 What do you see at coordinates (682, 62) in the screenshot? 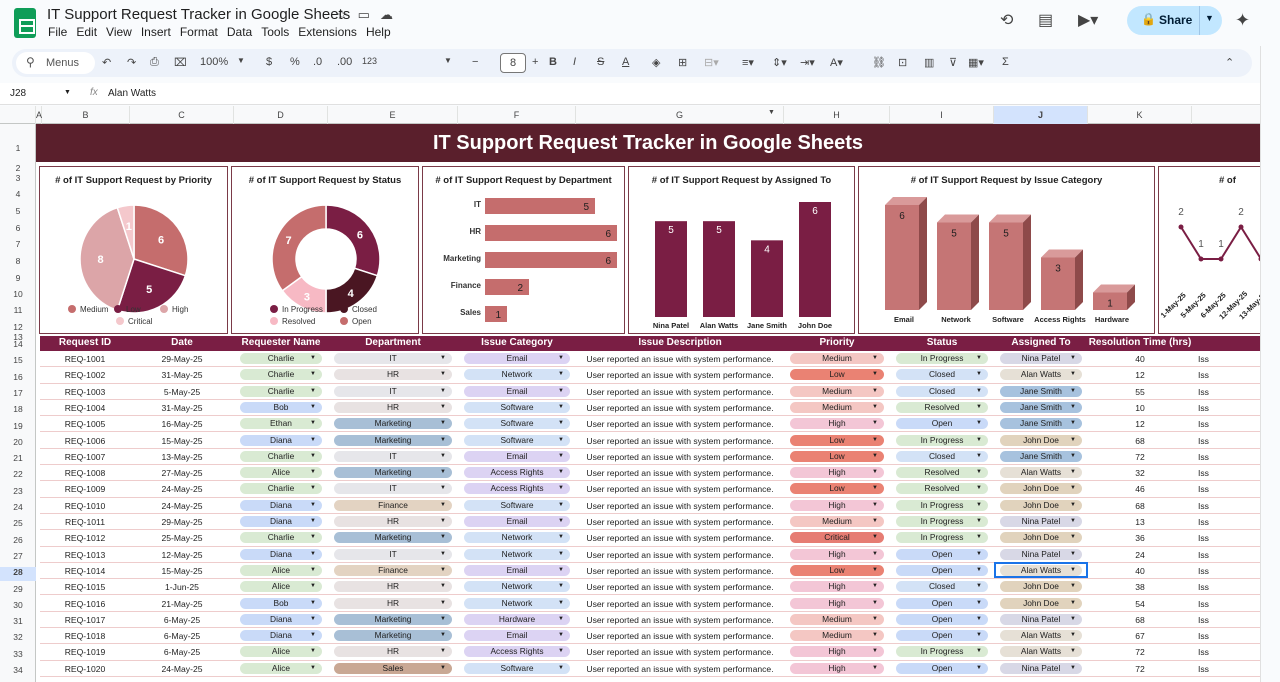
I see `borders-icon: ⊞` at bounding box center [682, 62].